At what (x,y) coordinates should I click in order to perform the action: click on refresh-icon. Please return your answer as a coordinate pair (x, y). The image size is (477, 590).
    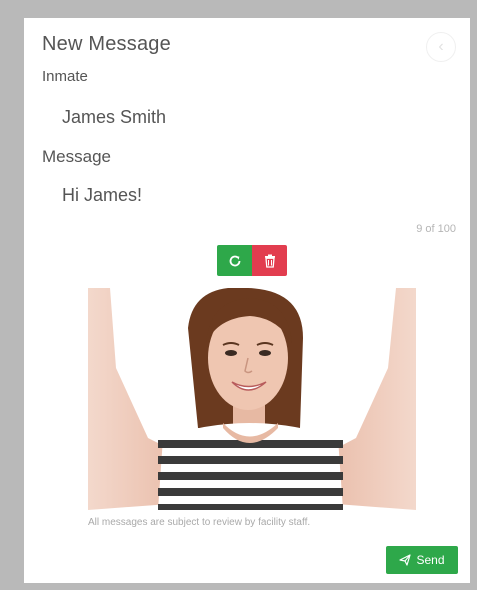
    Looking at the image, I should click on (234, 260).